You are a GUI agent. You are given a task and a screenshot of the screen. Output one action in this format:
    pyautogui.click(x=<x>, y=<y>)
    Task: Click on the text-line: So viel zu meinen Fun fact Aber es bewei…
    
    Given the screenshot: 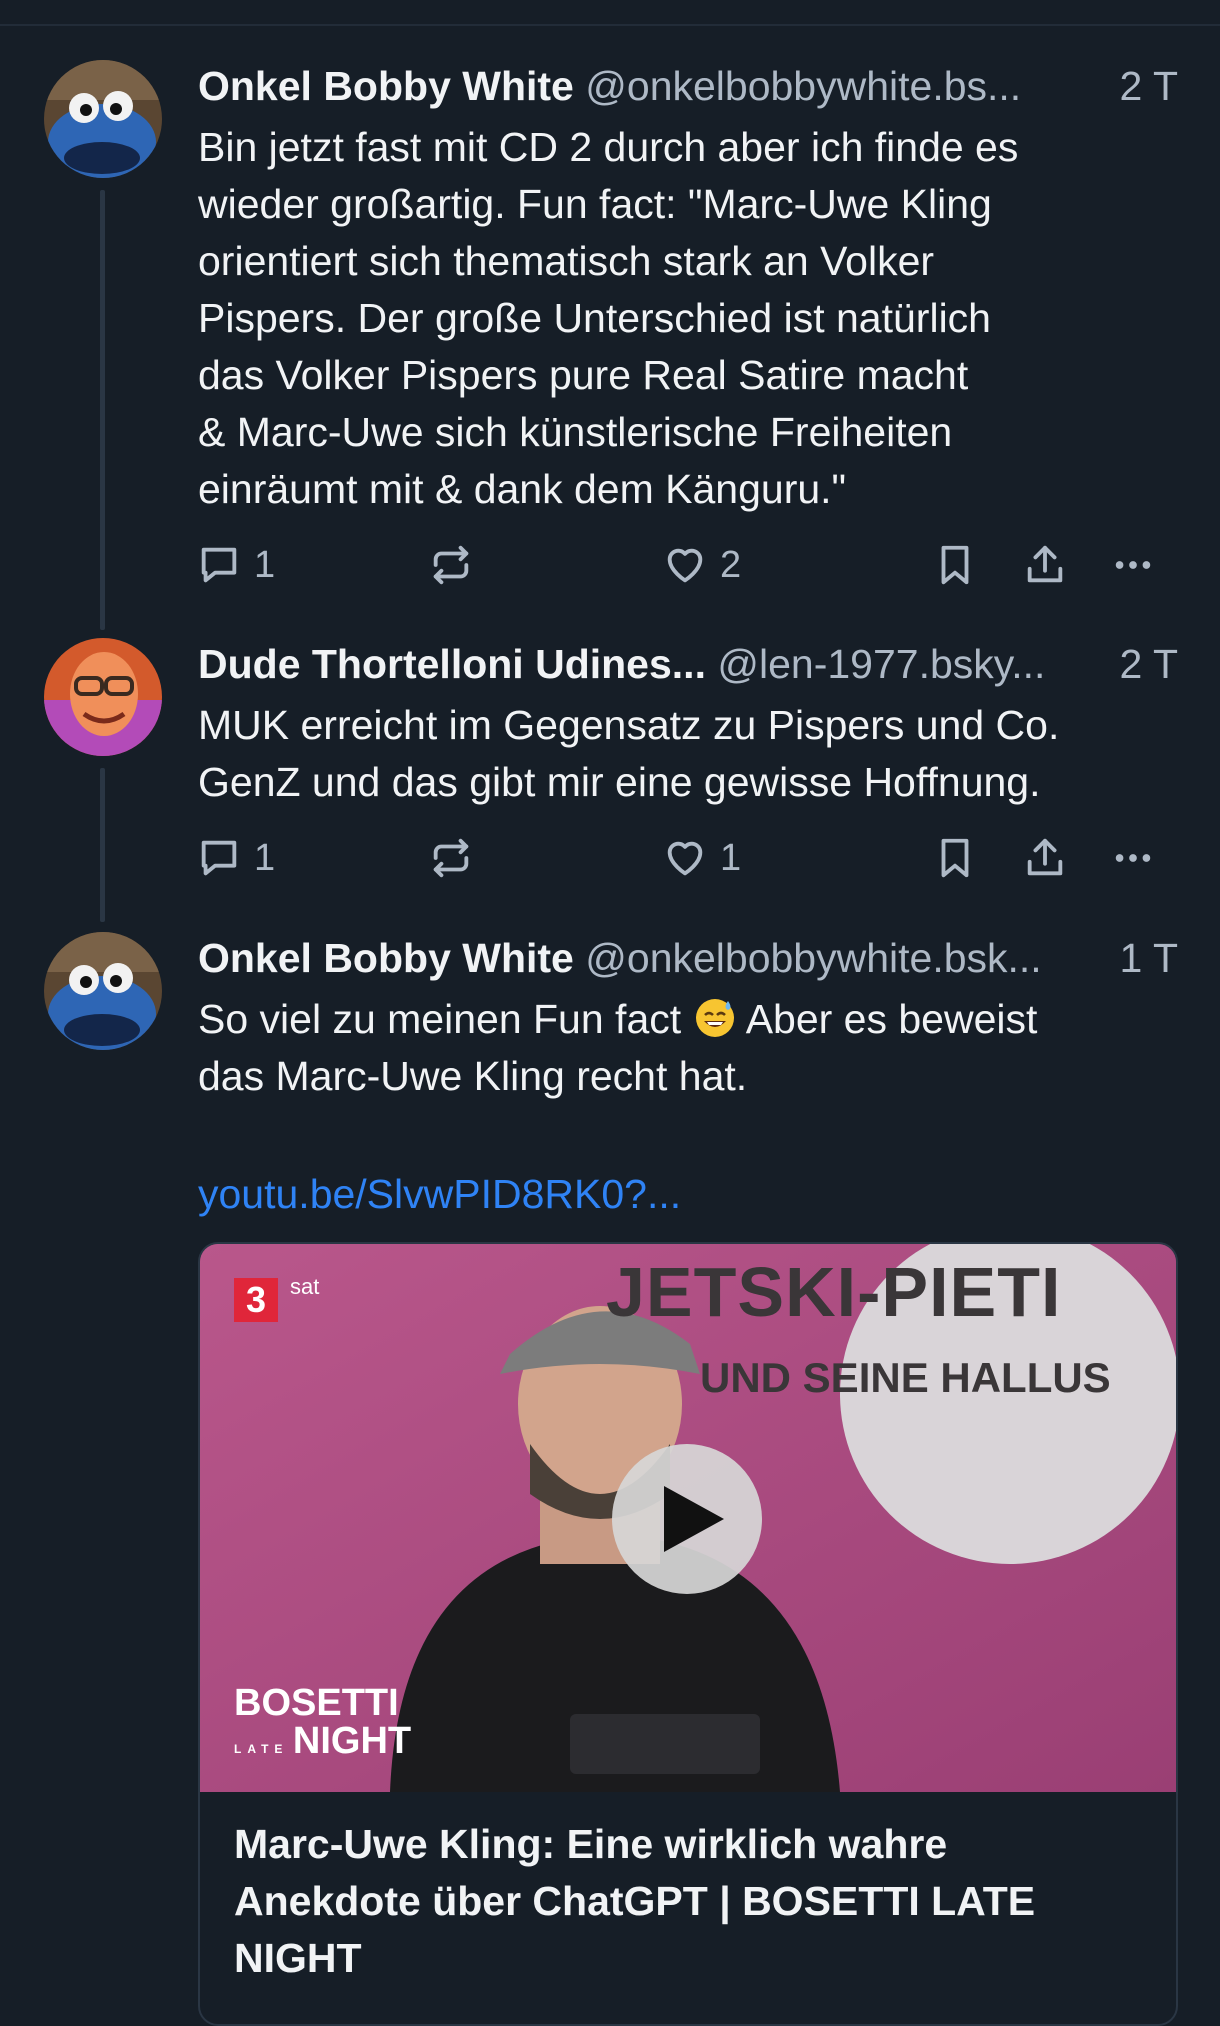 What is the action you would take?
    pyautogui.click(x=688, y=1019)
    